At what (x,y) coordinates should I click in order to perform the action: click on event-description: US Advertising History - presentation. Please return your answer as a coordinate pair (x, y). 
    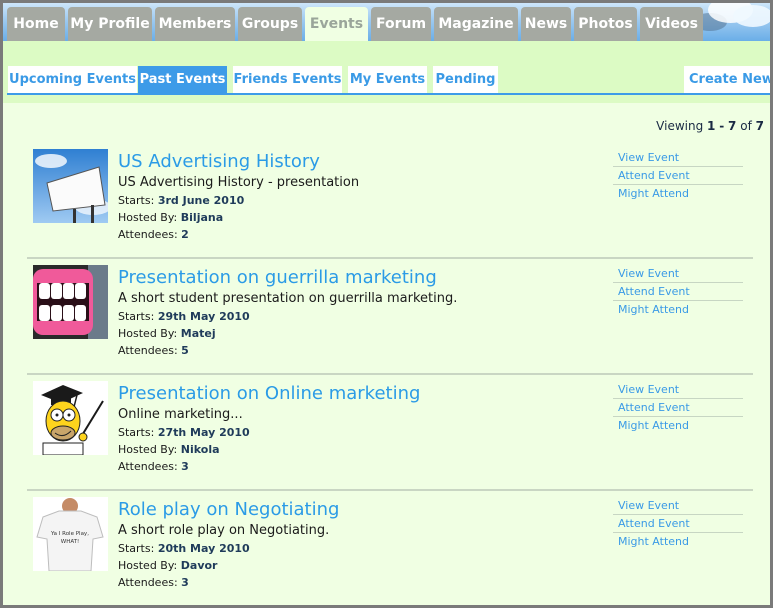
    Looking at the image, I should click on (239, 182).